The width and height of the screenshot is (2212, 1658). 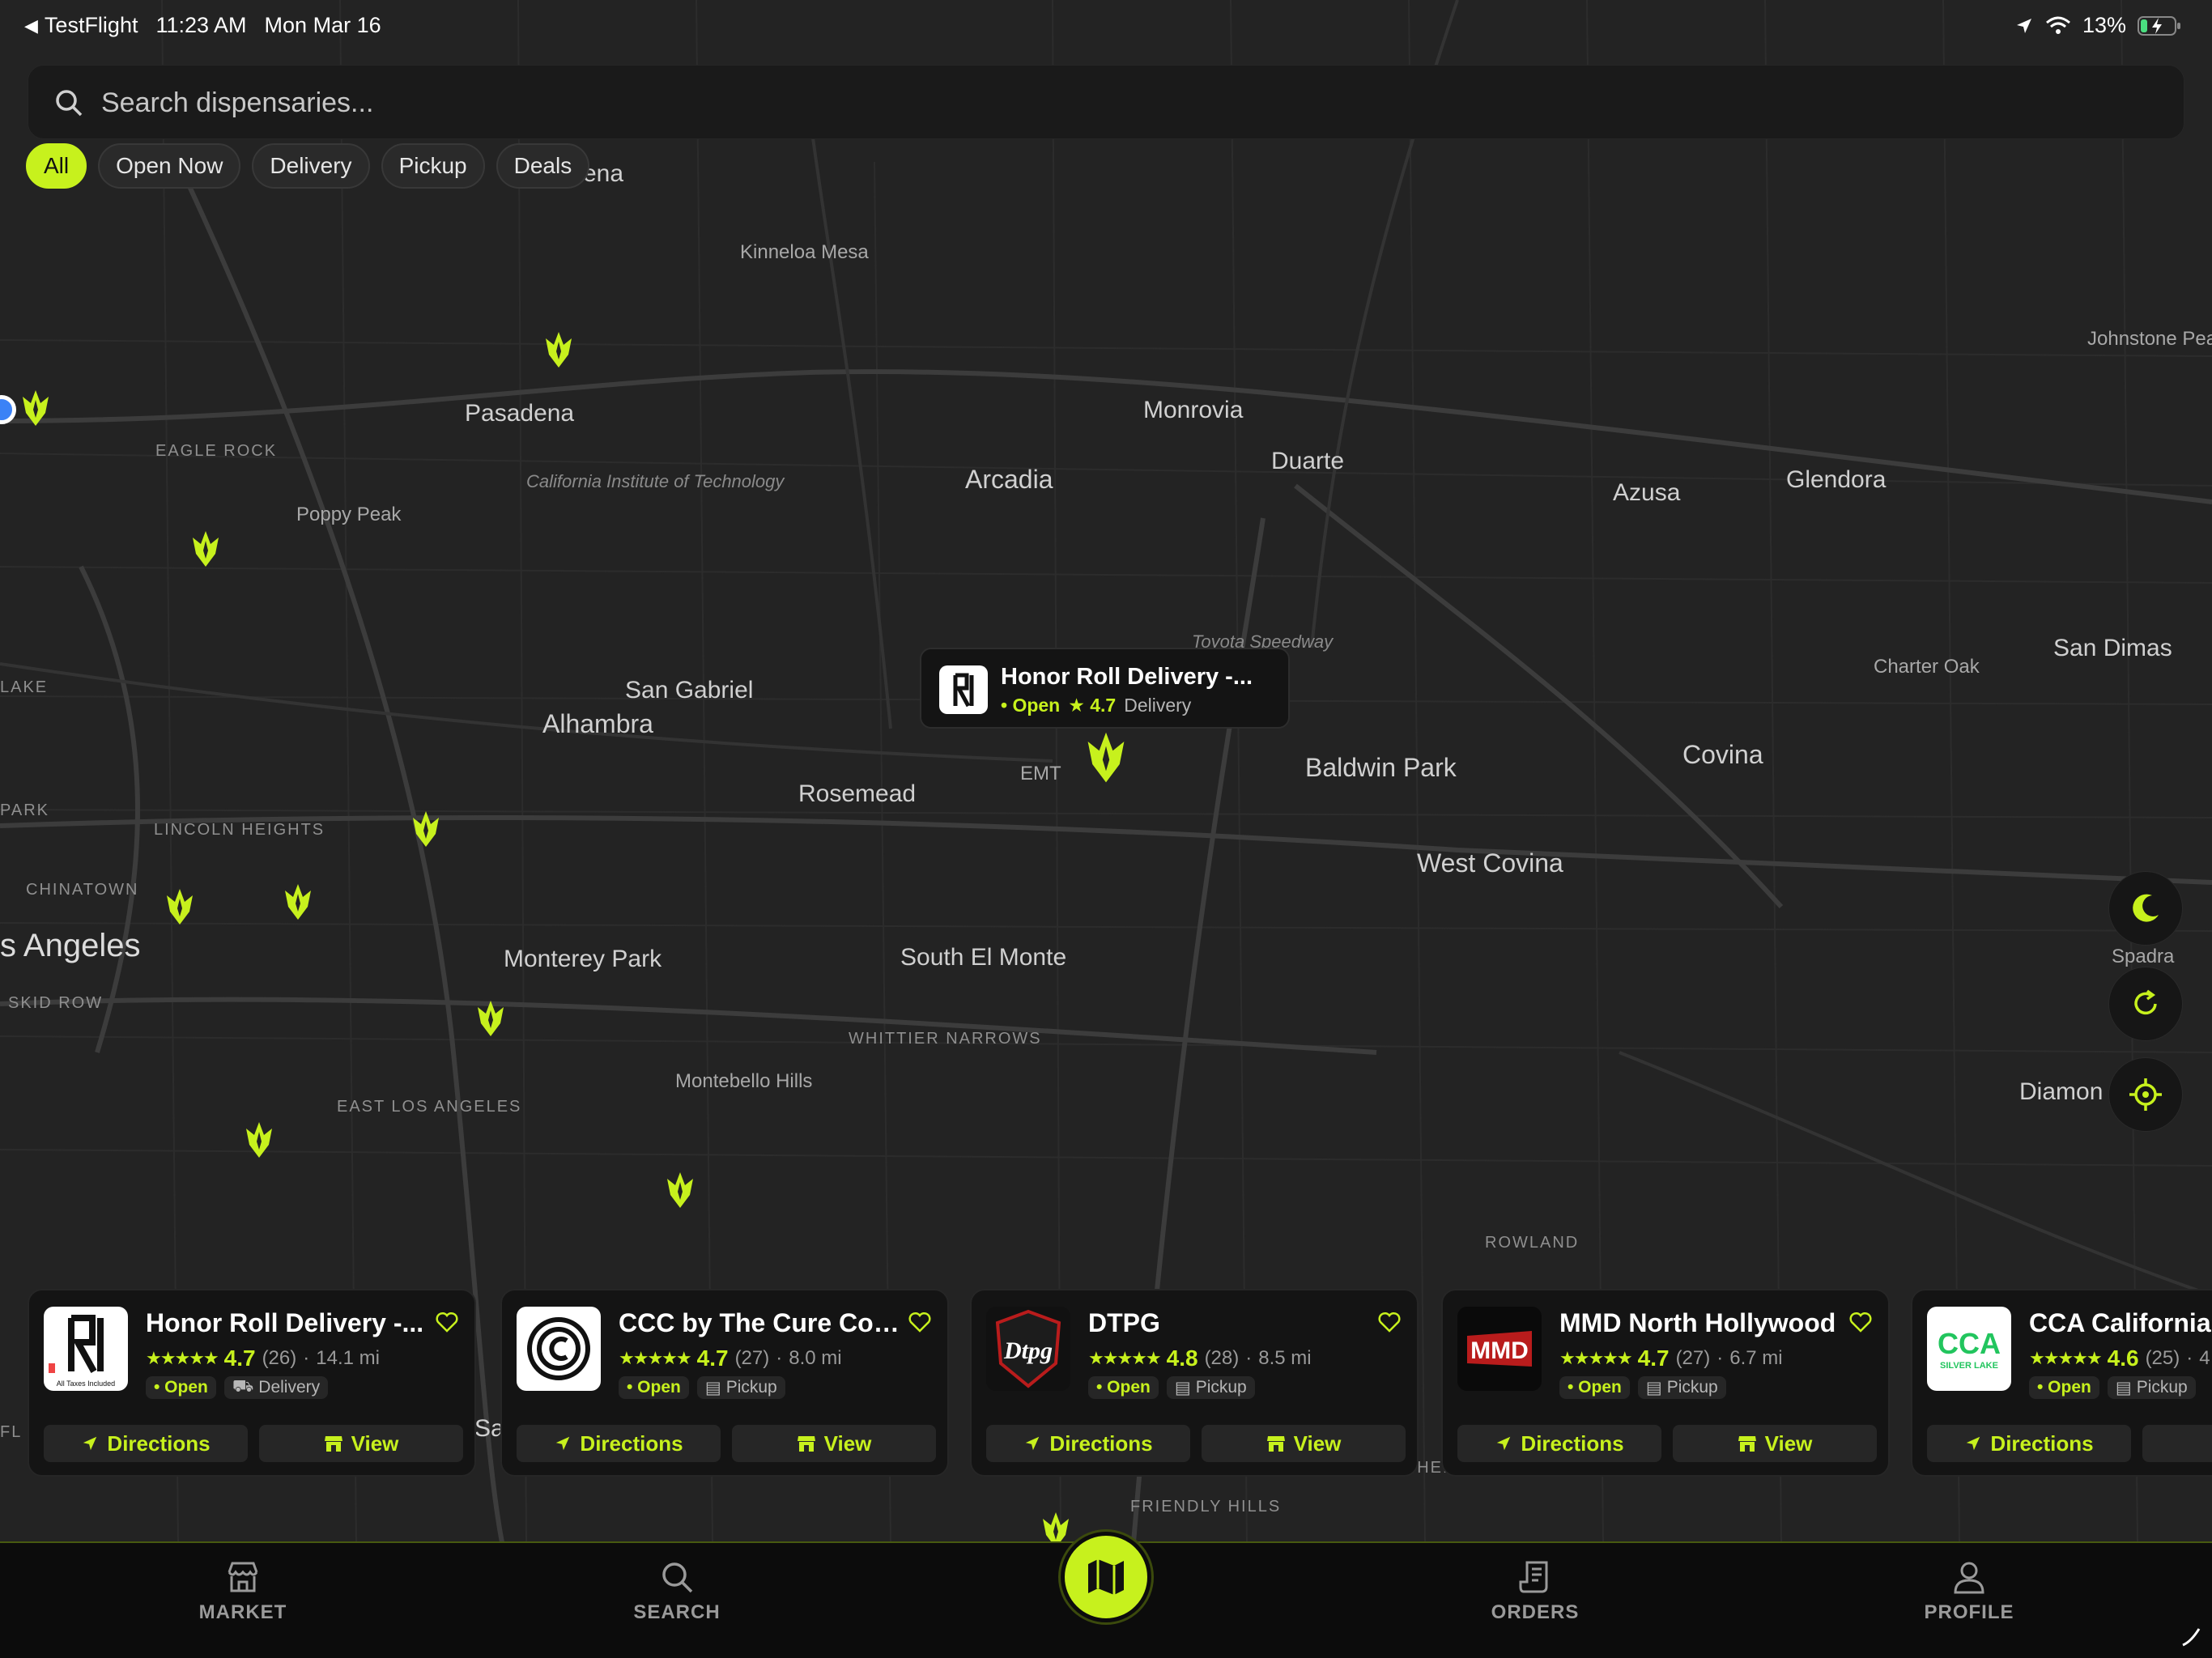 What do you see at coordinates (656, 481) in the screenshot?
I see `map-label: California Institute of Technology` at bounding box center [656, 481].